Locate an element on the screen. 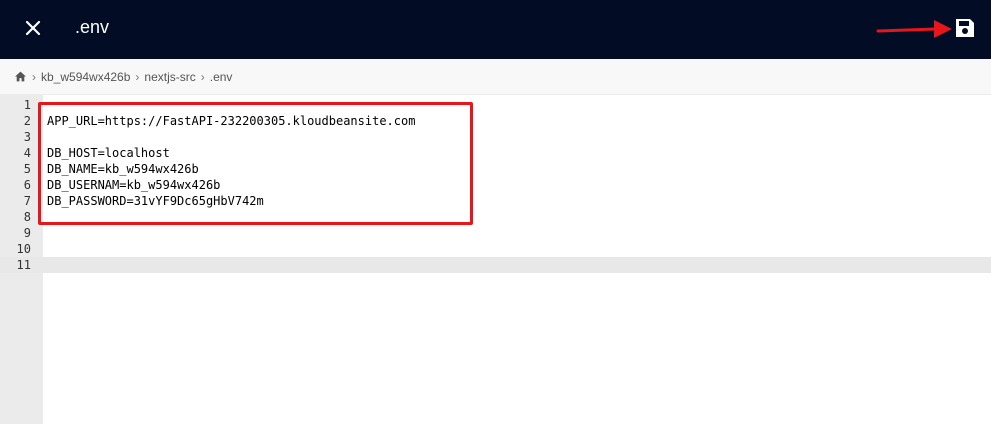  editor-line: 1 is located at coordinates (495, 105).